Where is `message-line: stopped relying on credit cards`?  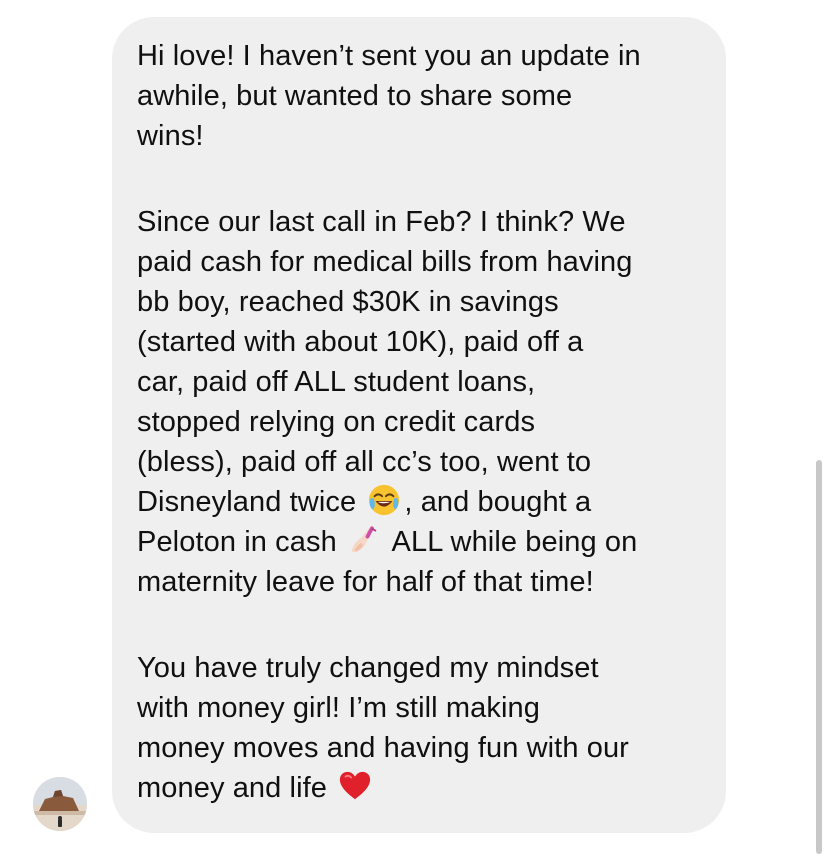
message-line: stopped relying on credit cards is located at coordinates (336, 422).